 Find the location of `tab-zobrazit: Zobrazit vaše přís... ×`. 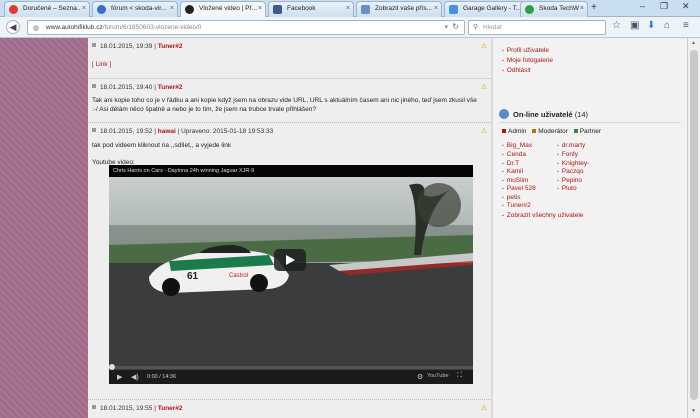

tab-zobrazit: Zobrazit vaše přís... × is located at coordinates (399, 9).